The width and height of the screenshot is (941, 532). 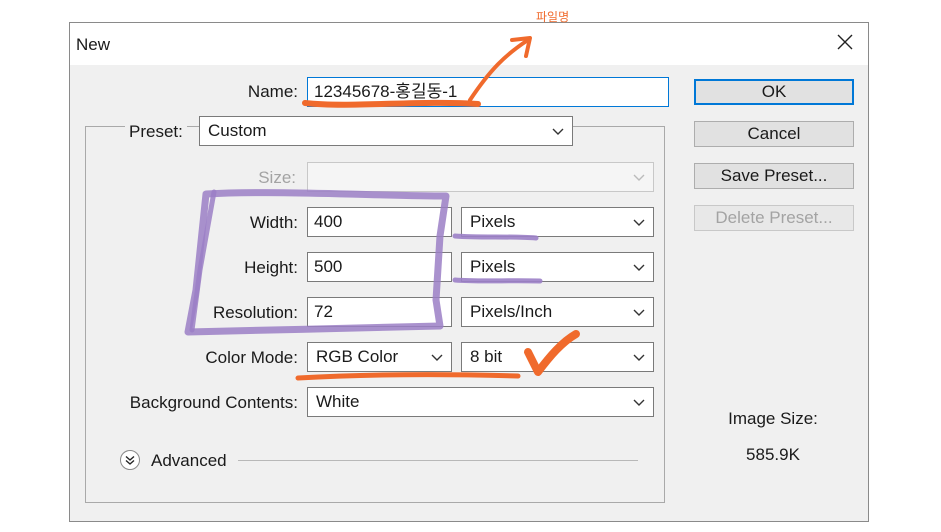 I want to click on height-label: Height:, so click(x=271, y=267).